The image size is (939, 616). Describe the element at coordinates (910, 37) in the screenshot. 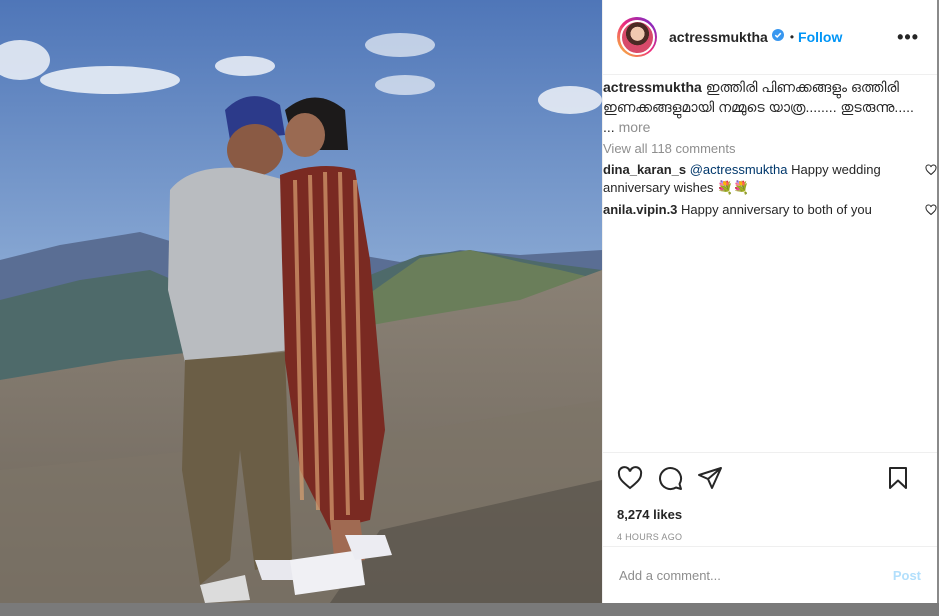

I see `more-options-icon: •••` at that location.